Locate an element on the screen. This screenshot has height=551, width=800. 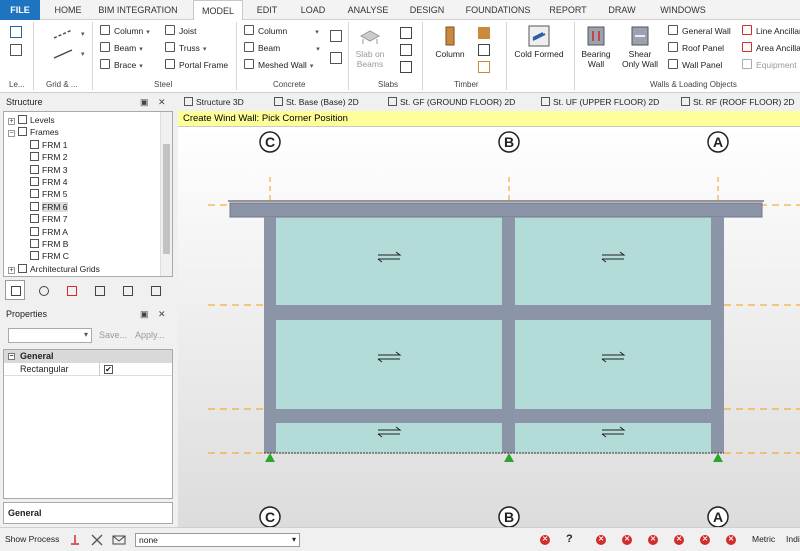
levels-list-icon is located at coordinates (16, 50).